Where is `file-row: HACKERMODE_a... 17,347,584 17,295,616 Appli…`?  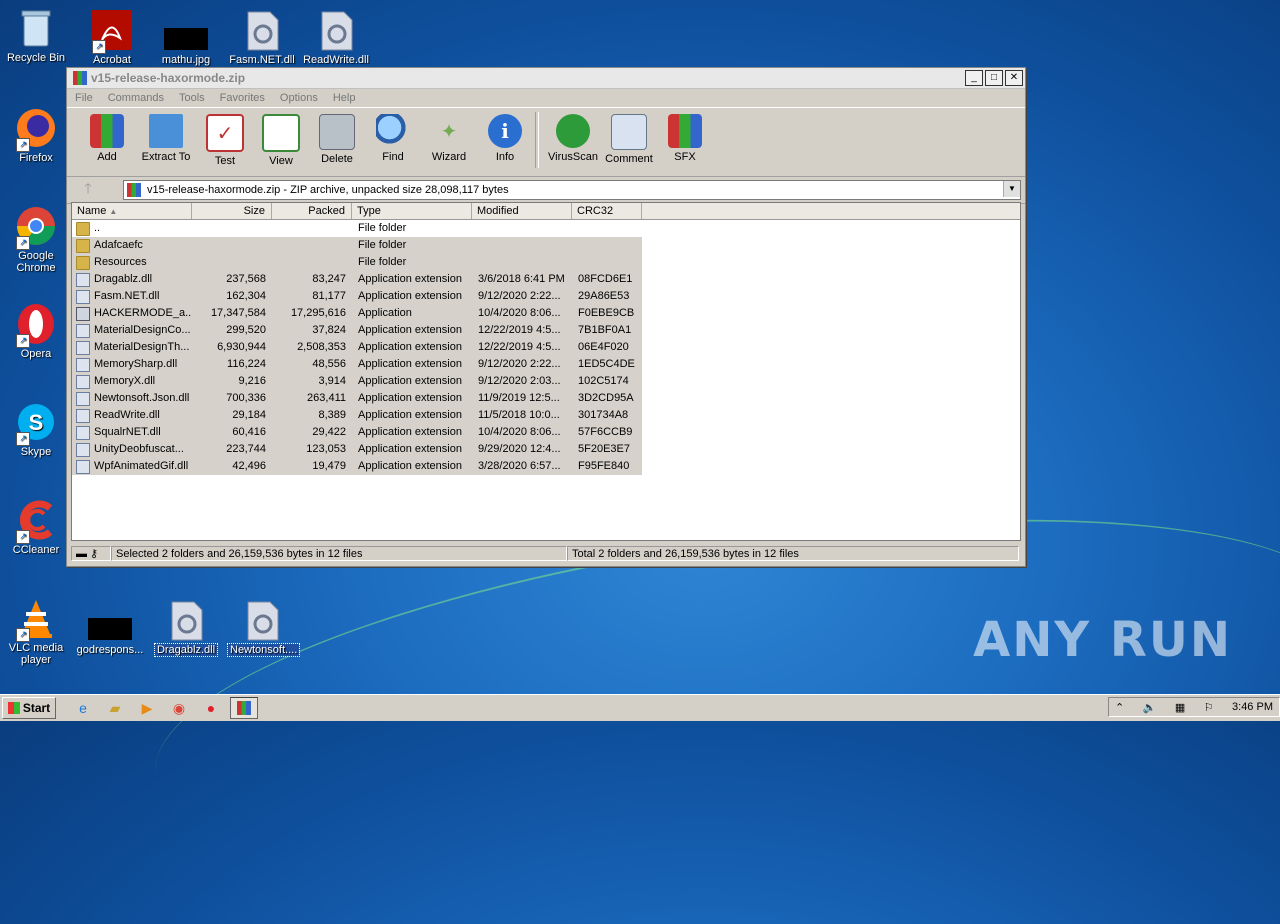
file-row: HACKERMODE_a... 17,347,584 17,295,616 Appli… is located at coordinates (546, 313).